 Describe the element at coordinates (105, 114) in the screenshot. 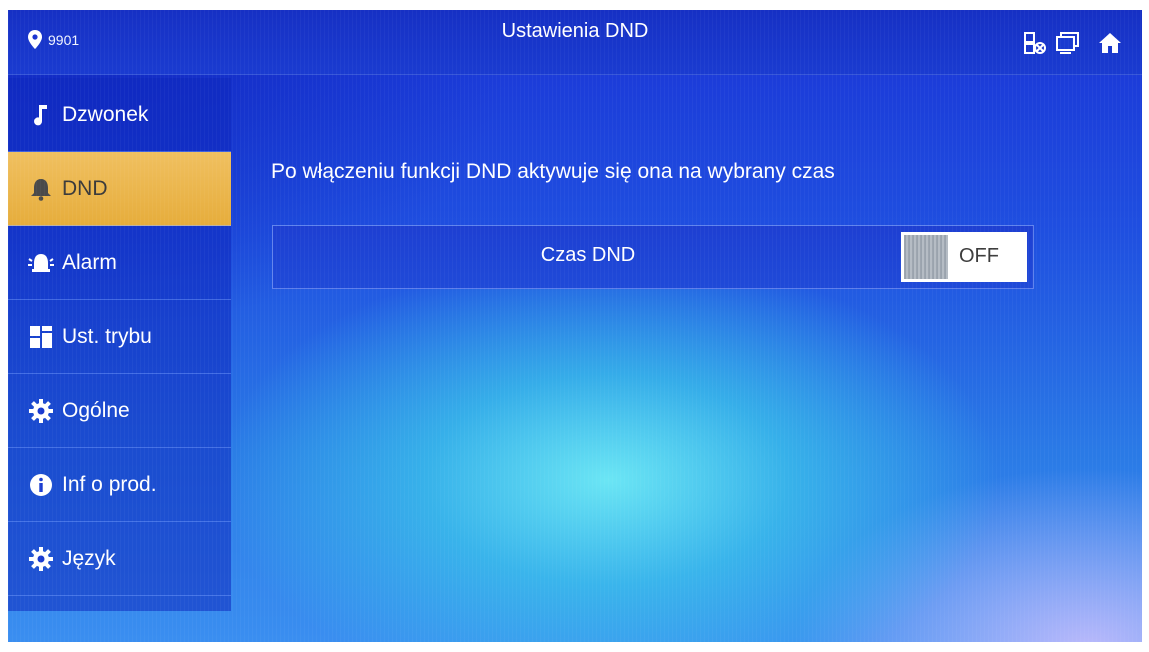

I see `sidebar-item-label: Dzwonek` at that location.